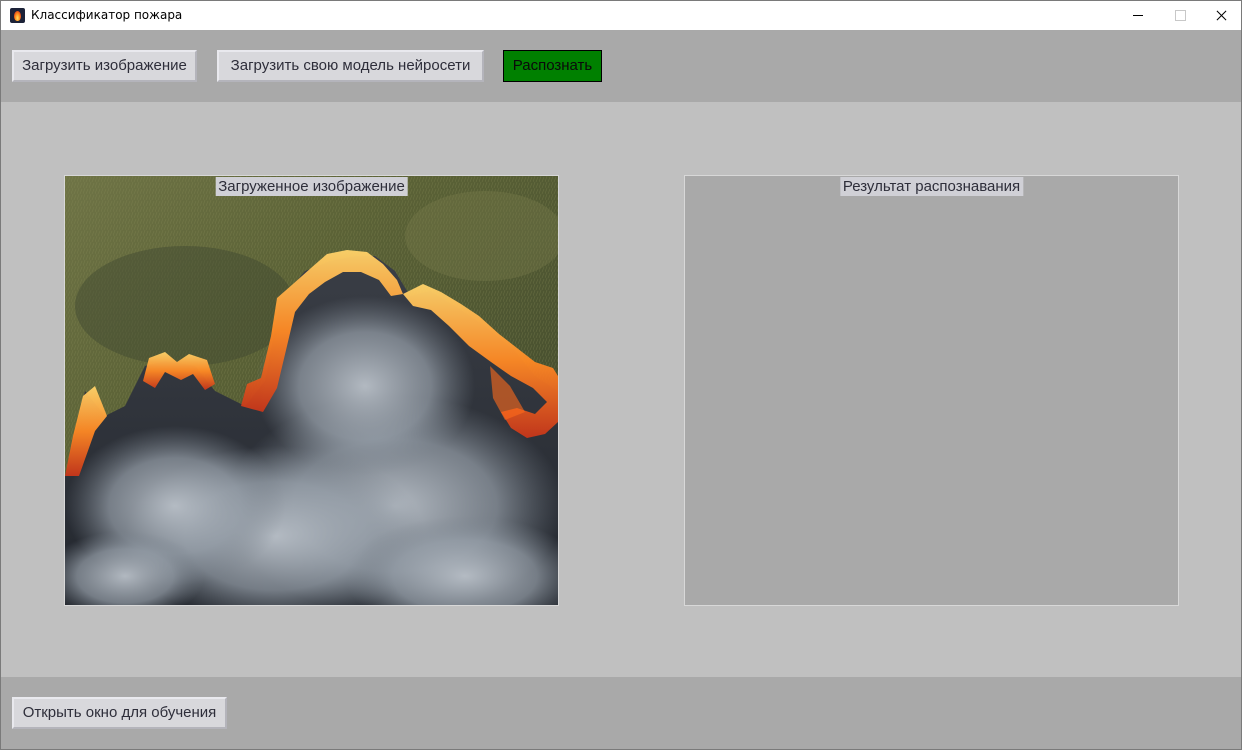 This screenshot has height=750, width=1242. I want to click on bottom-bar: Открыть окно для обучения, so click(621, 713).